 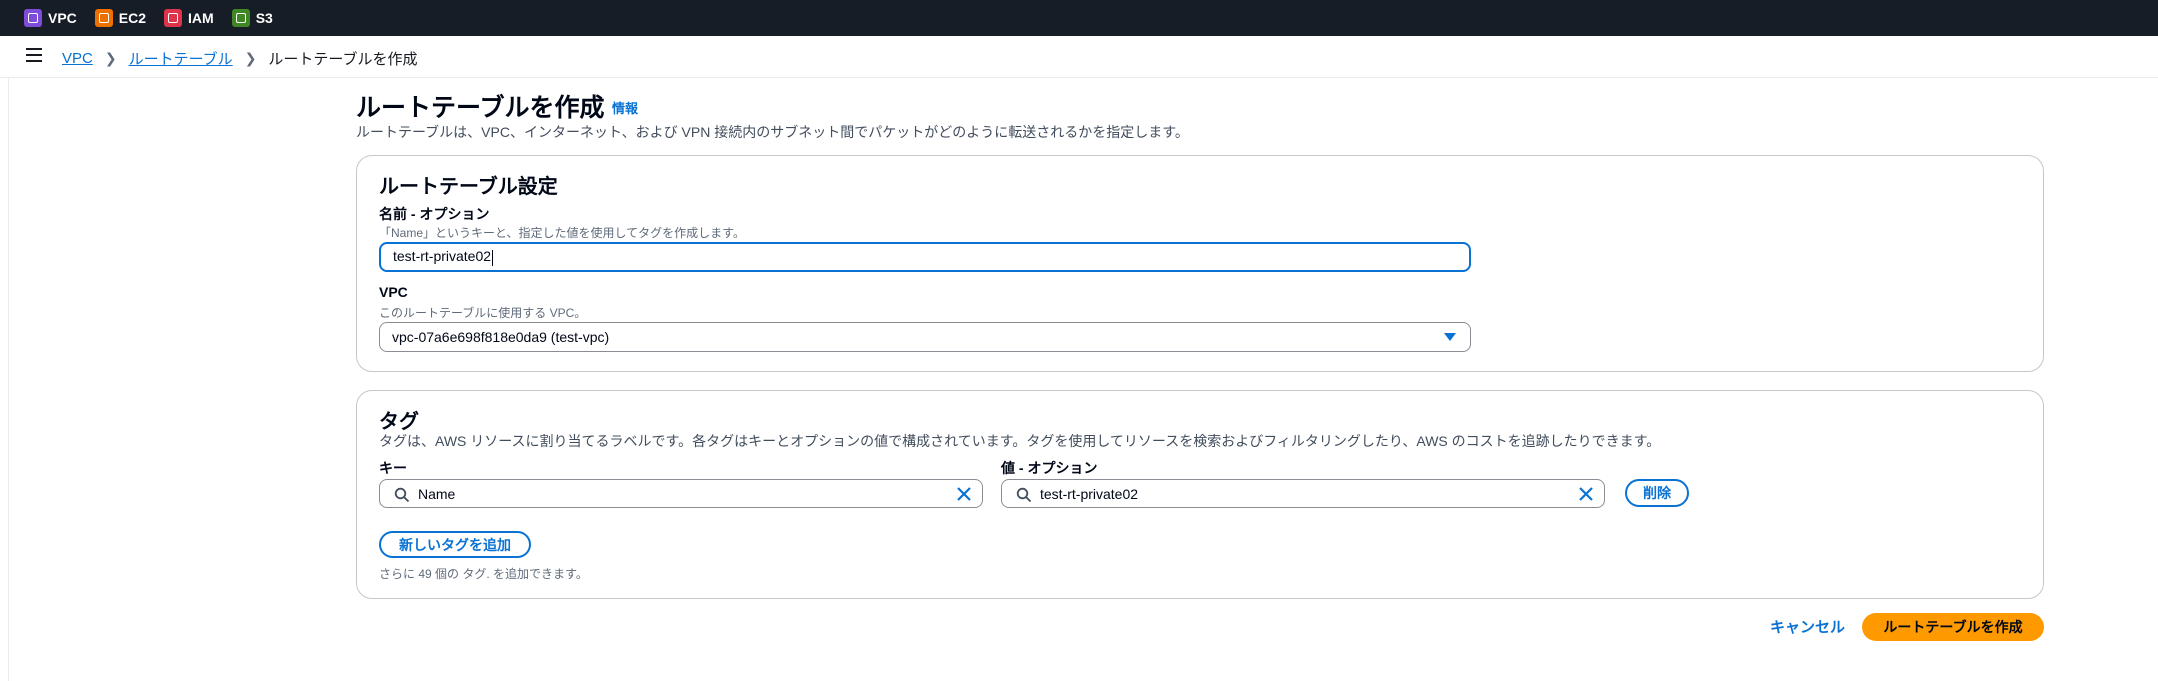 What do you see at coordinates (468, 187) in the screenshot?
I see `settings-panel-title: ルートテーブル設定` at bounding box center [468, 187].